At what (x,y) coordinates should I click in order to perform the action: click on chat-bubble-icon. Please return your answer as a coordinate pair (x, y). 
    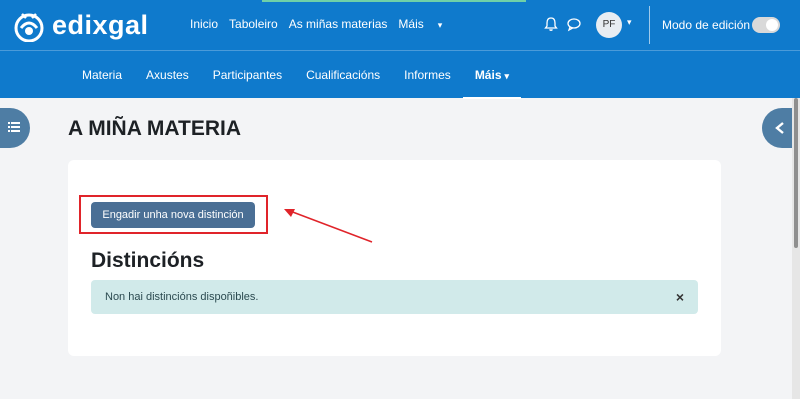
    Looking at the image, I should click on (574, 24).